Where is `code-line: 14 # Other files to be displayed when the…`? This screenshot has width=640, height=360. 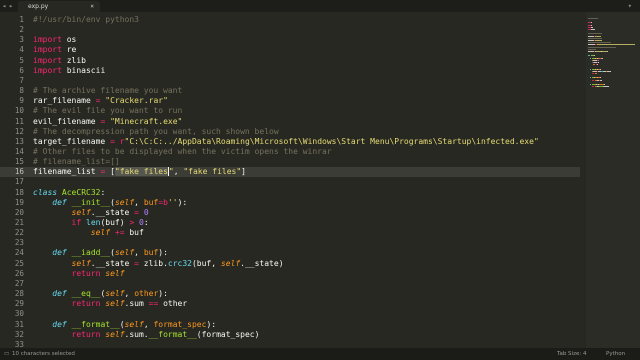 code-line: 14 # Other files to be displayed when the… is located at coordinates (290, 152).